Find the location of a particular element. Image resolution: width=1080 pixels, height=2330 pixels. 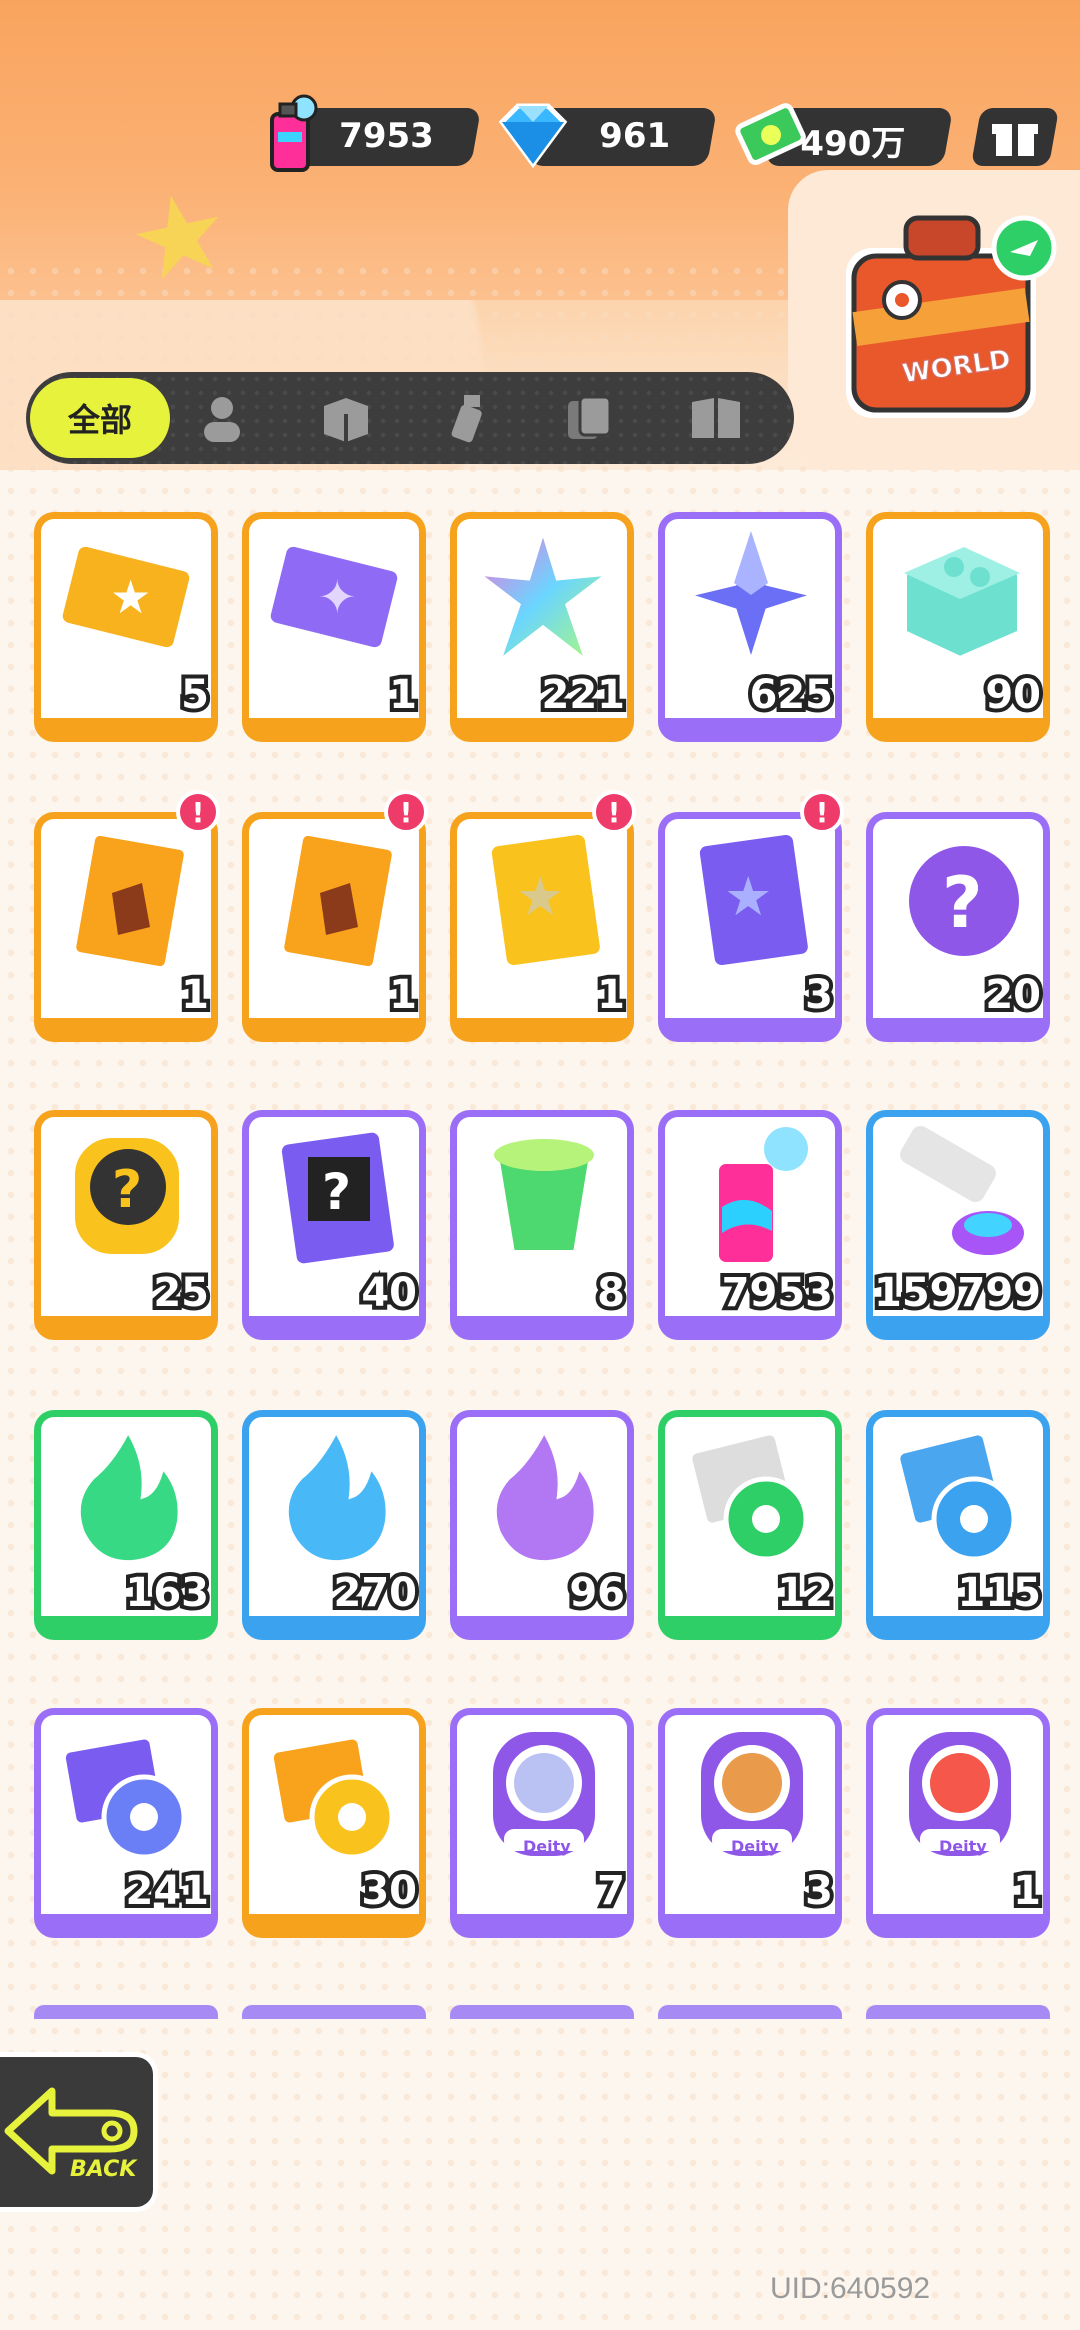

gold-pack-icon is located at coordinates (335, 898).